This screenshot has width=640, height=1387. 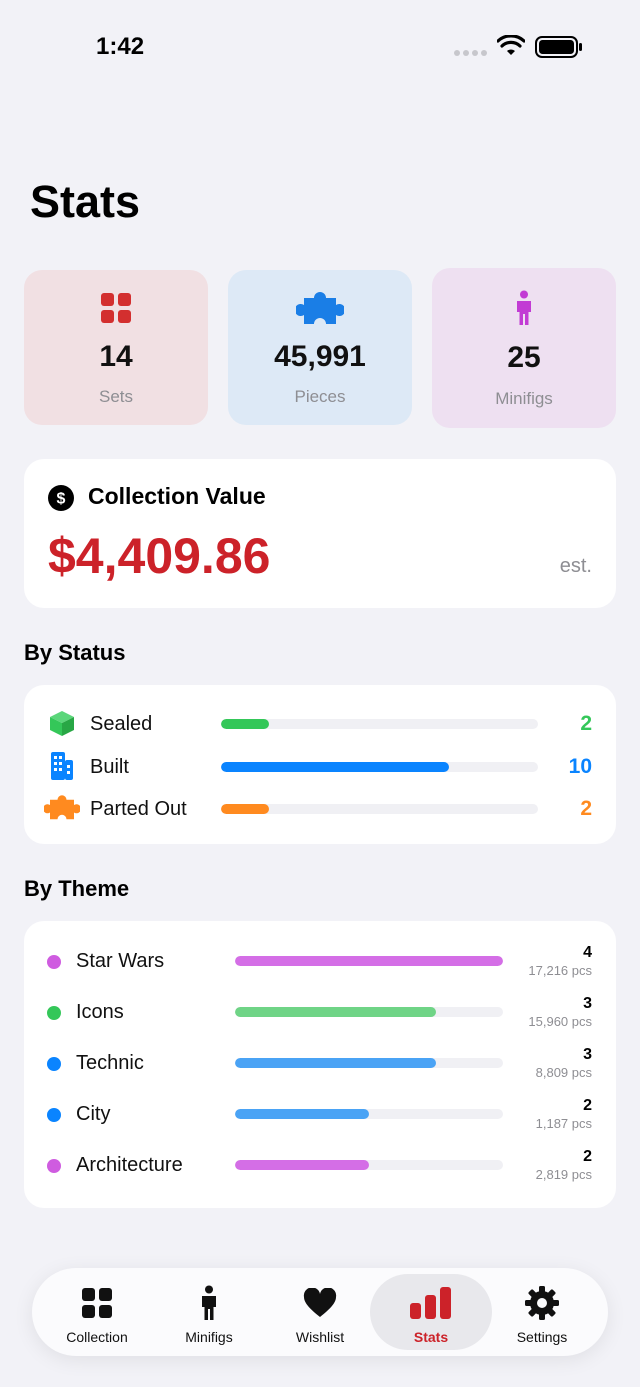 I want to click on cellular-signal-icon, so click(x=470, y=53).